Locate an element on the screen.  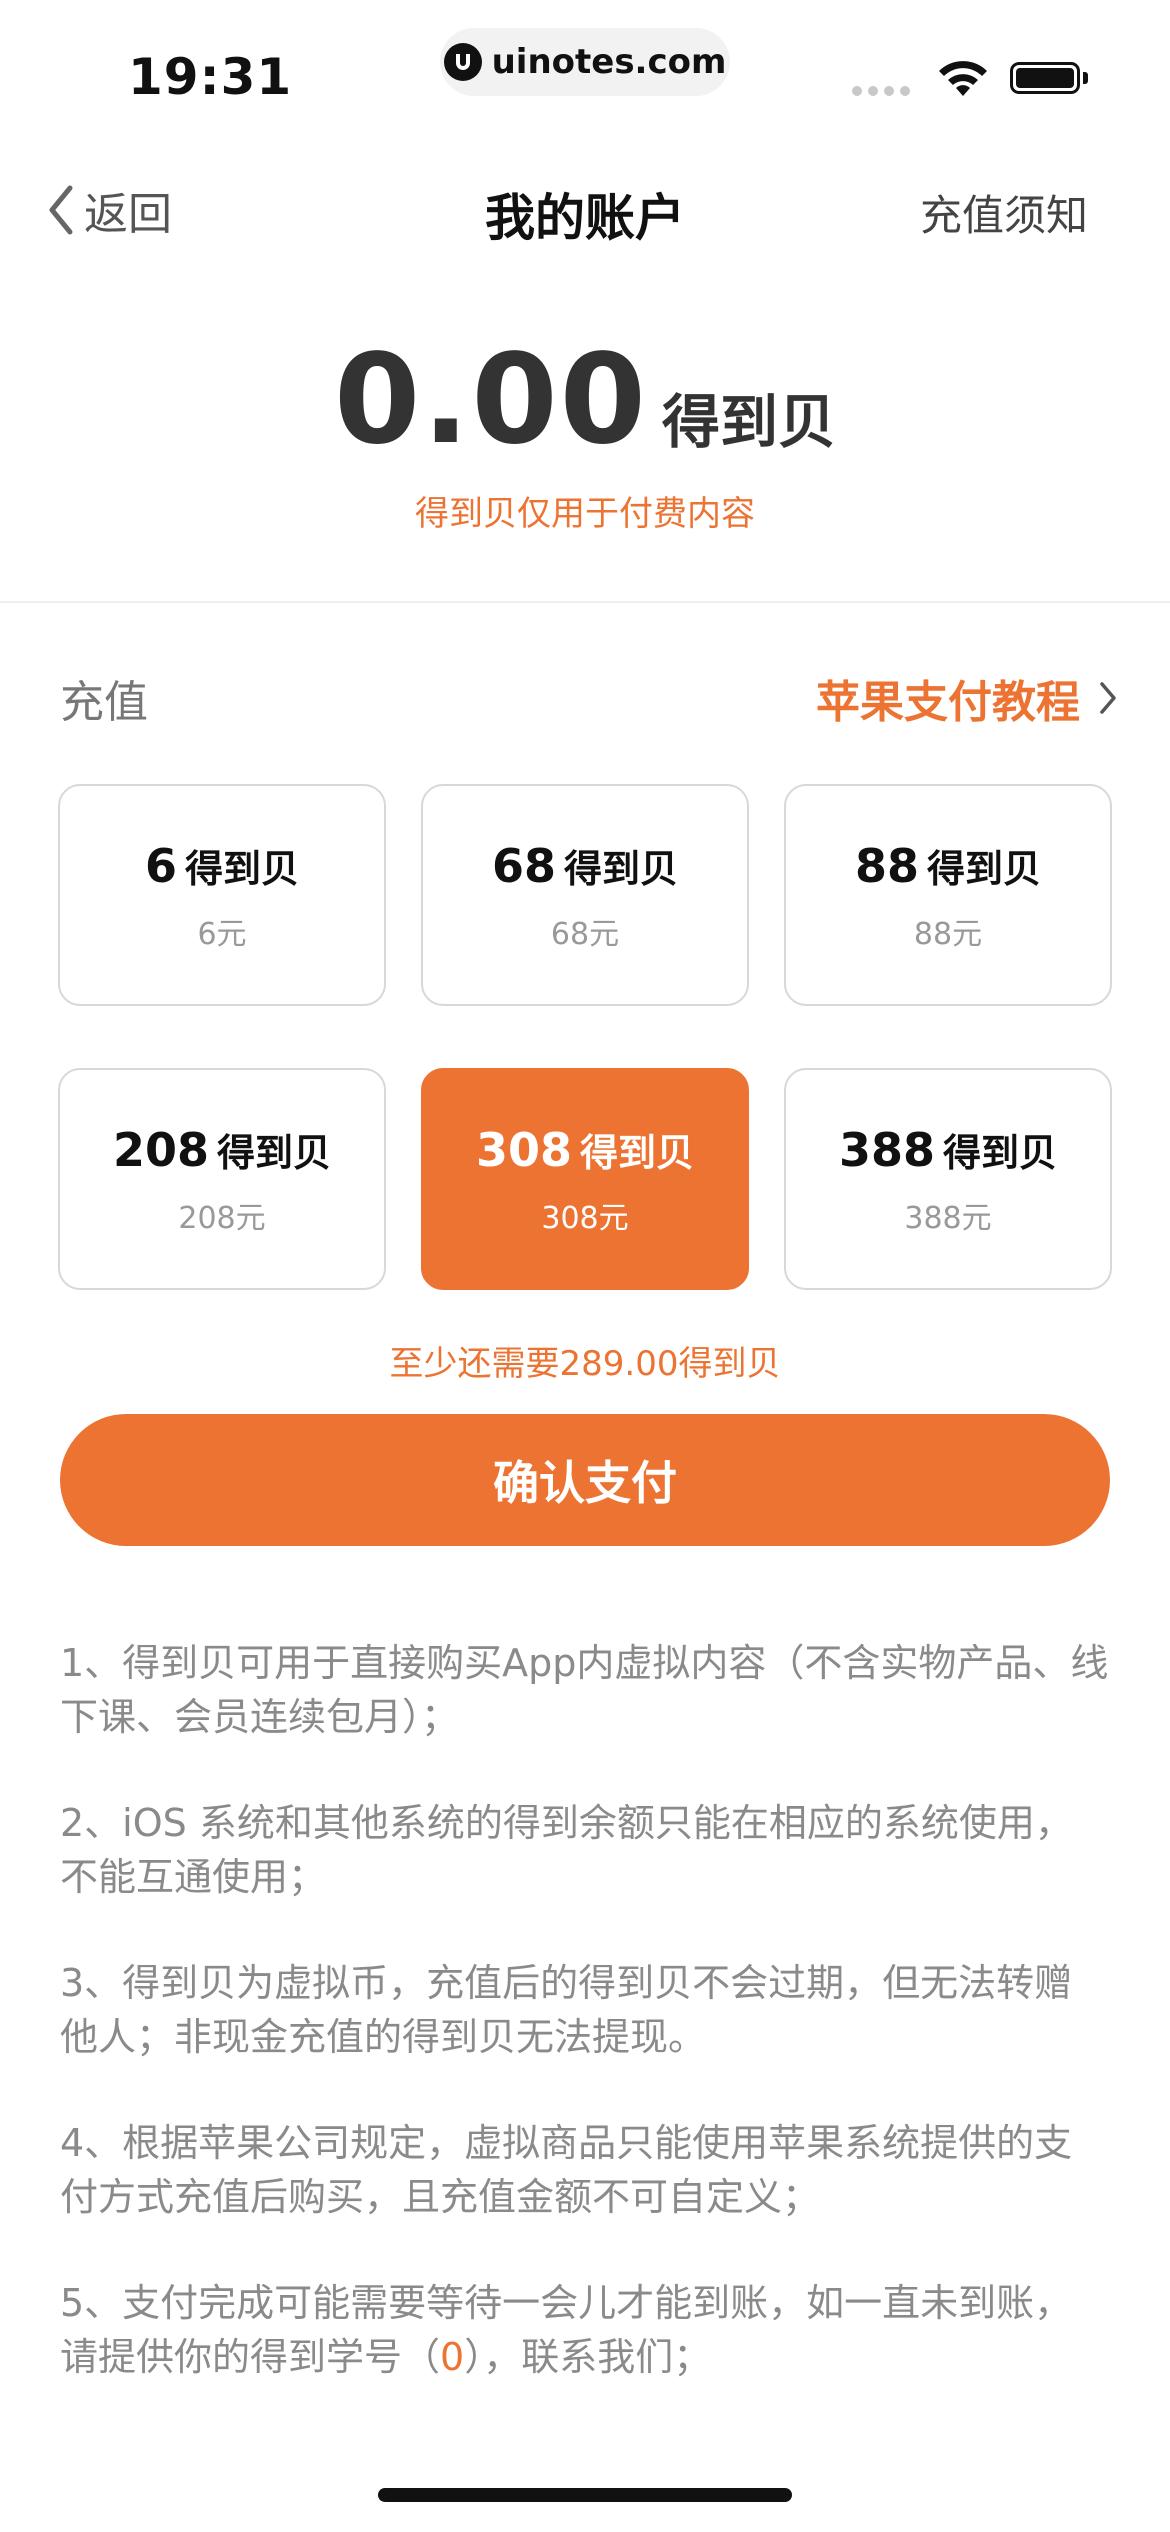
package-option-selected: 308 得到贝 308元 is located at coordinates (585, 1179).